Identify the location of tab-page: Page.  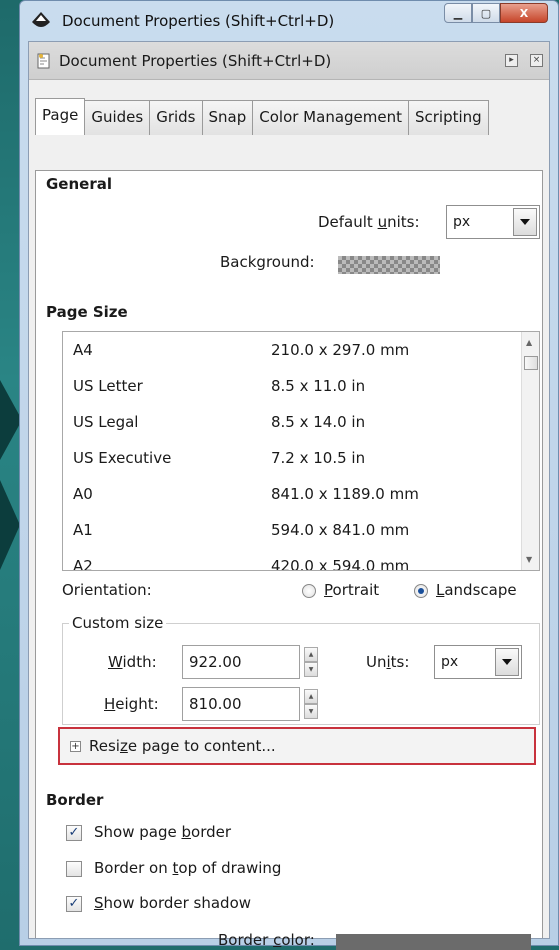
(60, 116).